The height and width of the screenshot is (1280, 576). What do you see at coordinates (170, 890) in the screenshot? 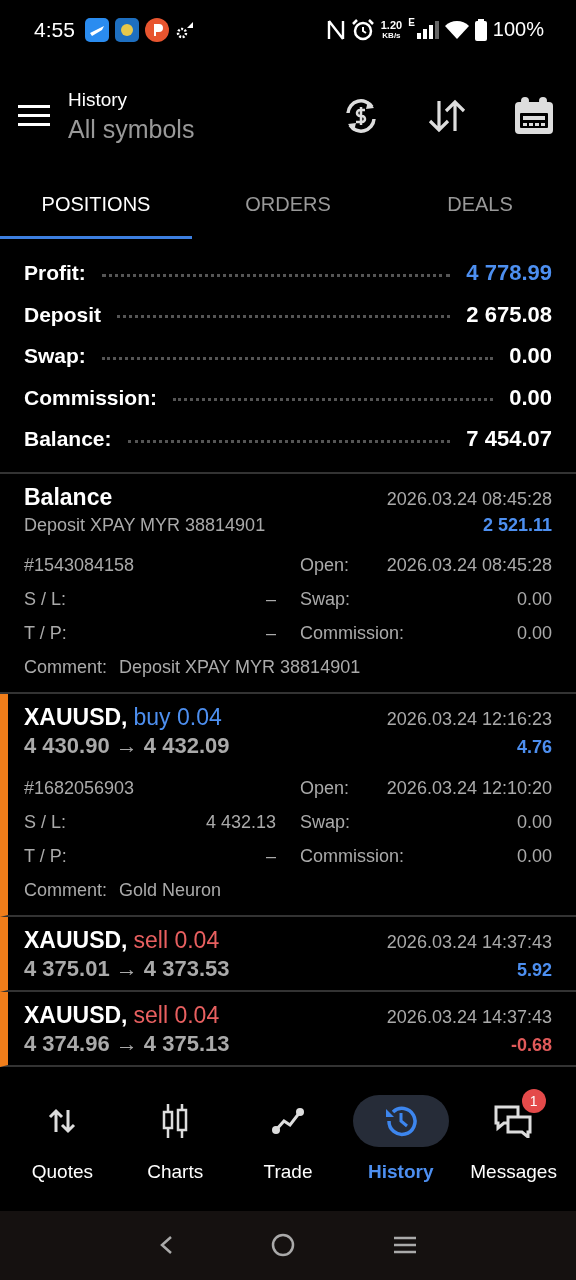
I see `comment-text: Gold Neuron` at bounding box center [170, 890].